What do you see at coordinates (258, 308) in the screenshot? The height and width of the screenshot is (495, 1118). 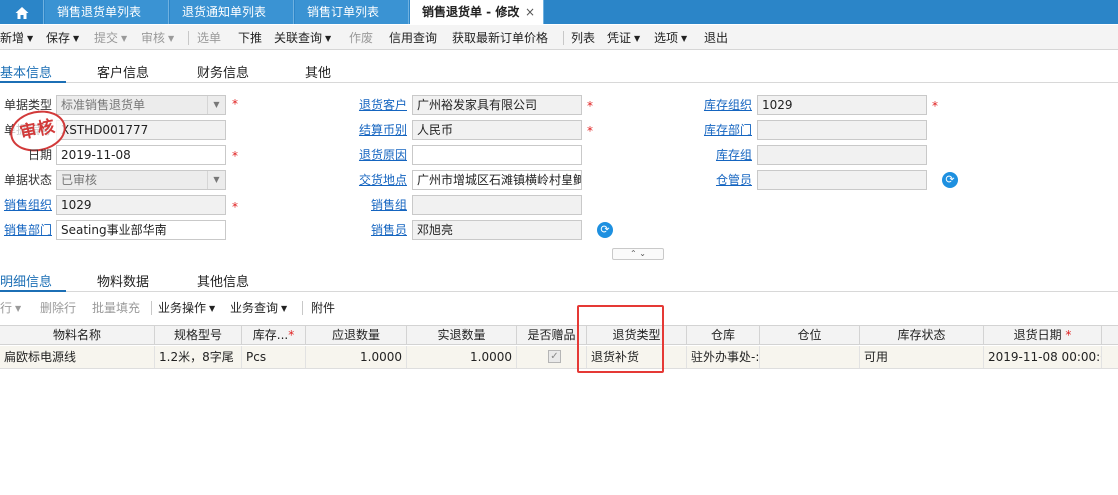 I see `business-query-button: 业务查询 ▼` at bounding box center [258, 308].